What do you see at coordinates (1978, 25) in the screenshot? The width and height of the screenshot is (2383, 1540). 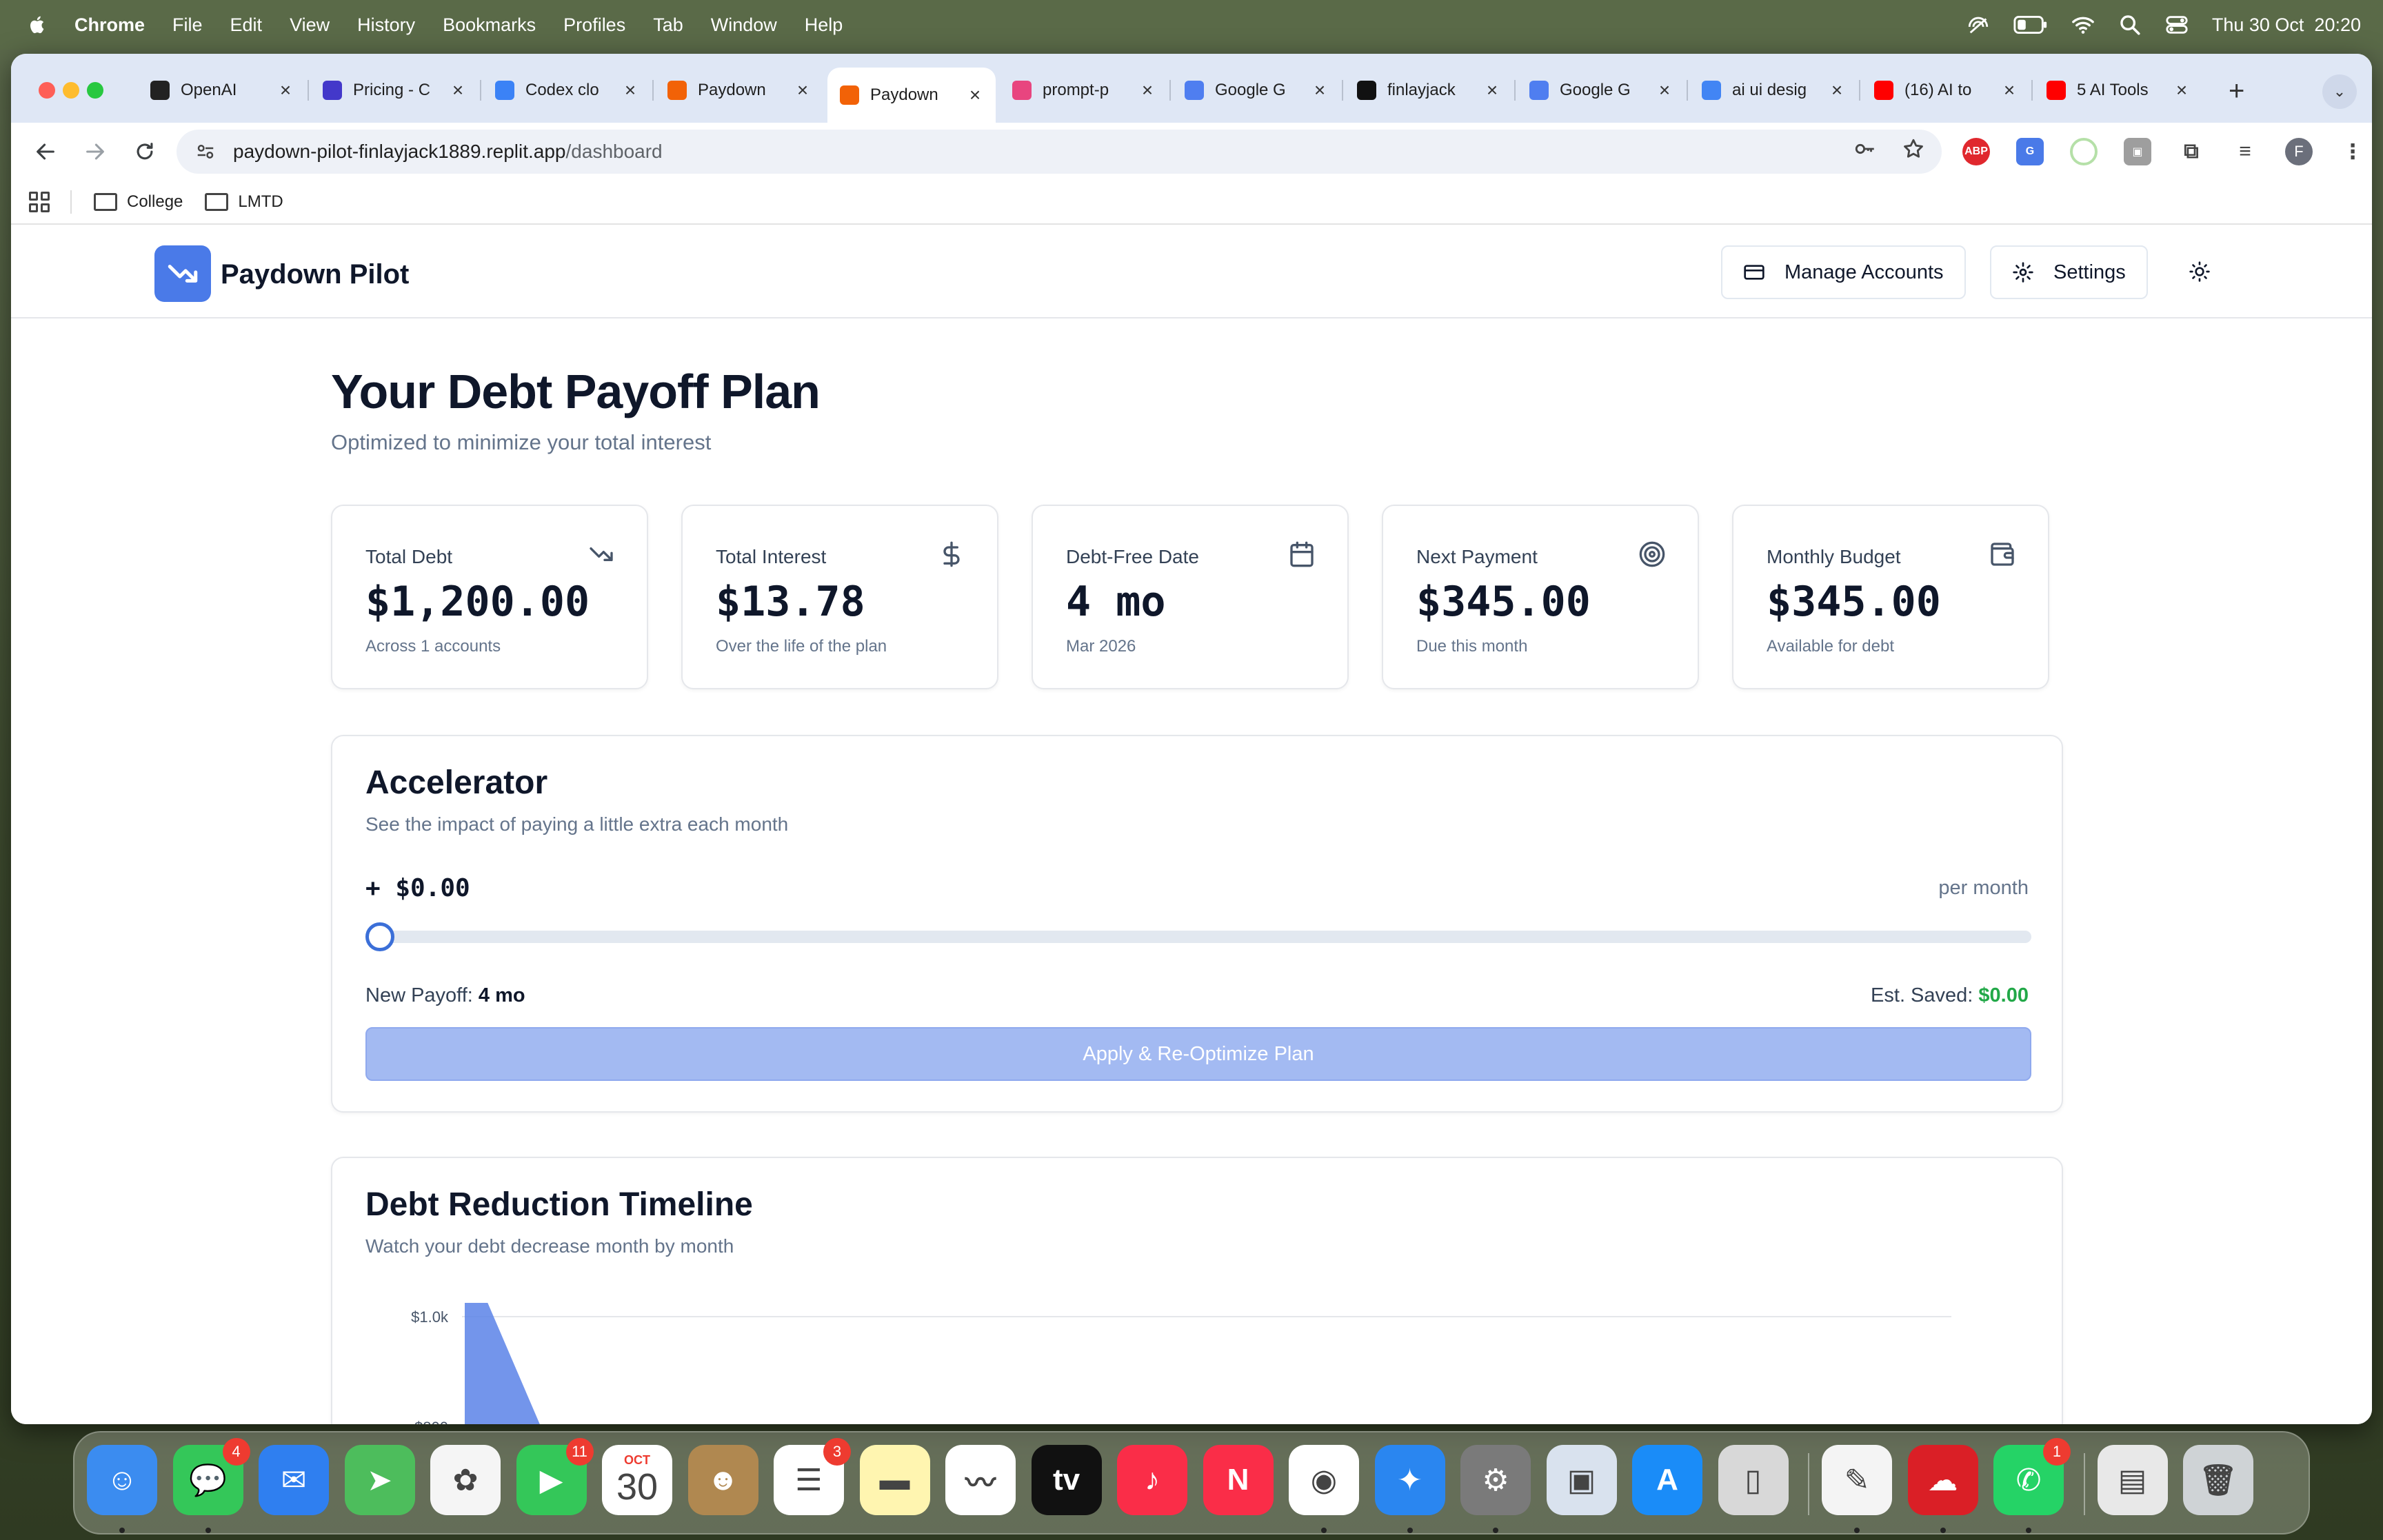 I see `vpn-status-icon` at bounding box center [1978, 25].